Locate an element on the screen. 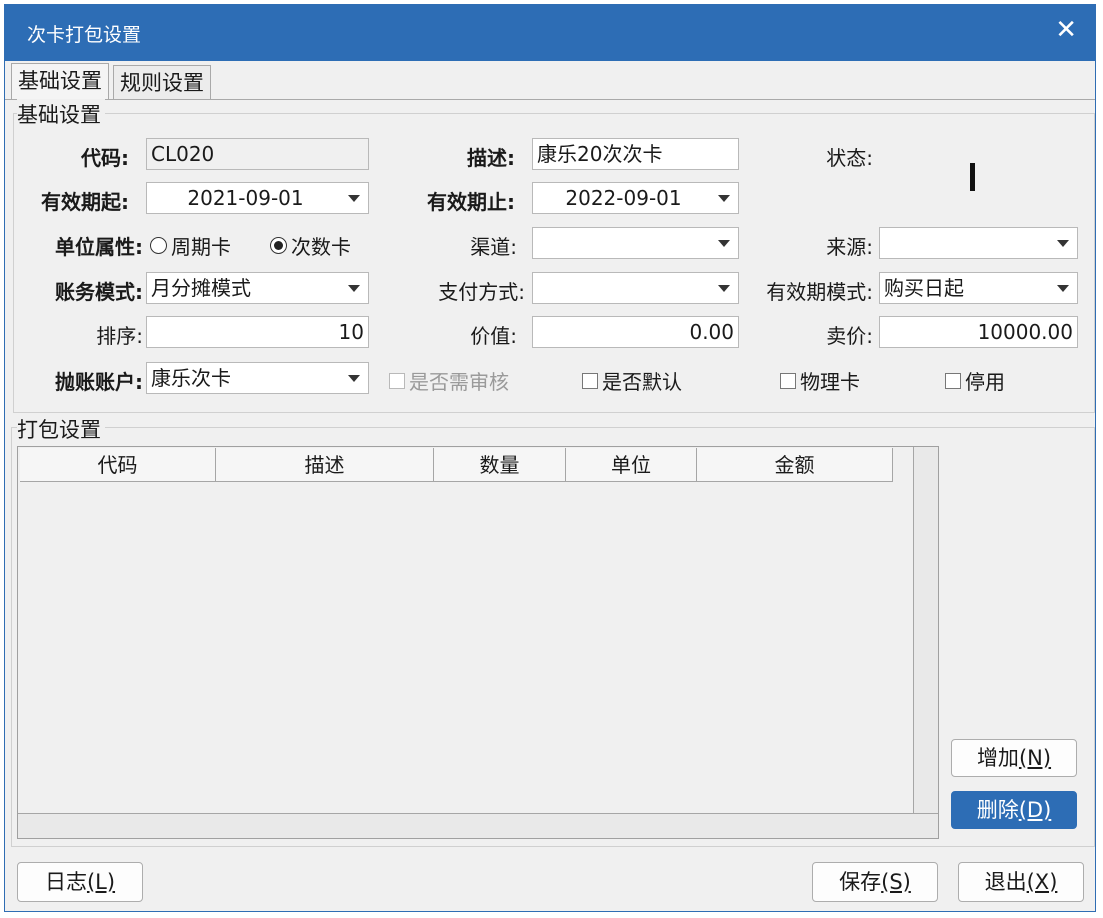  radio-selected-icon is located at coordinates (278, 245).